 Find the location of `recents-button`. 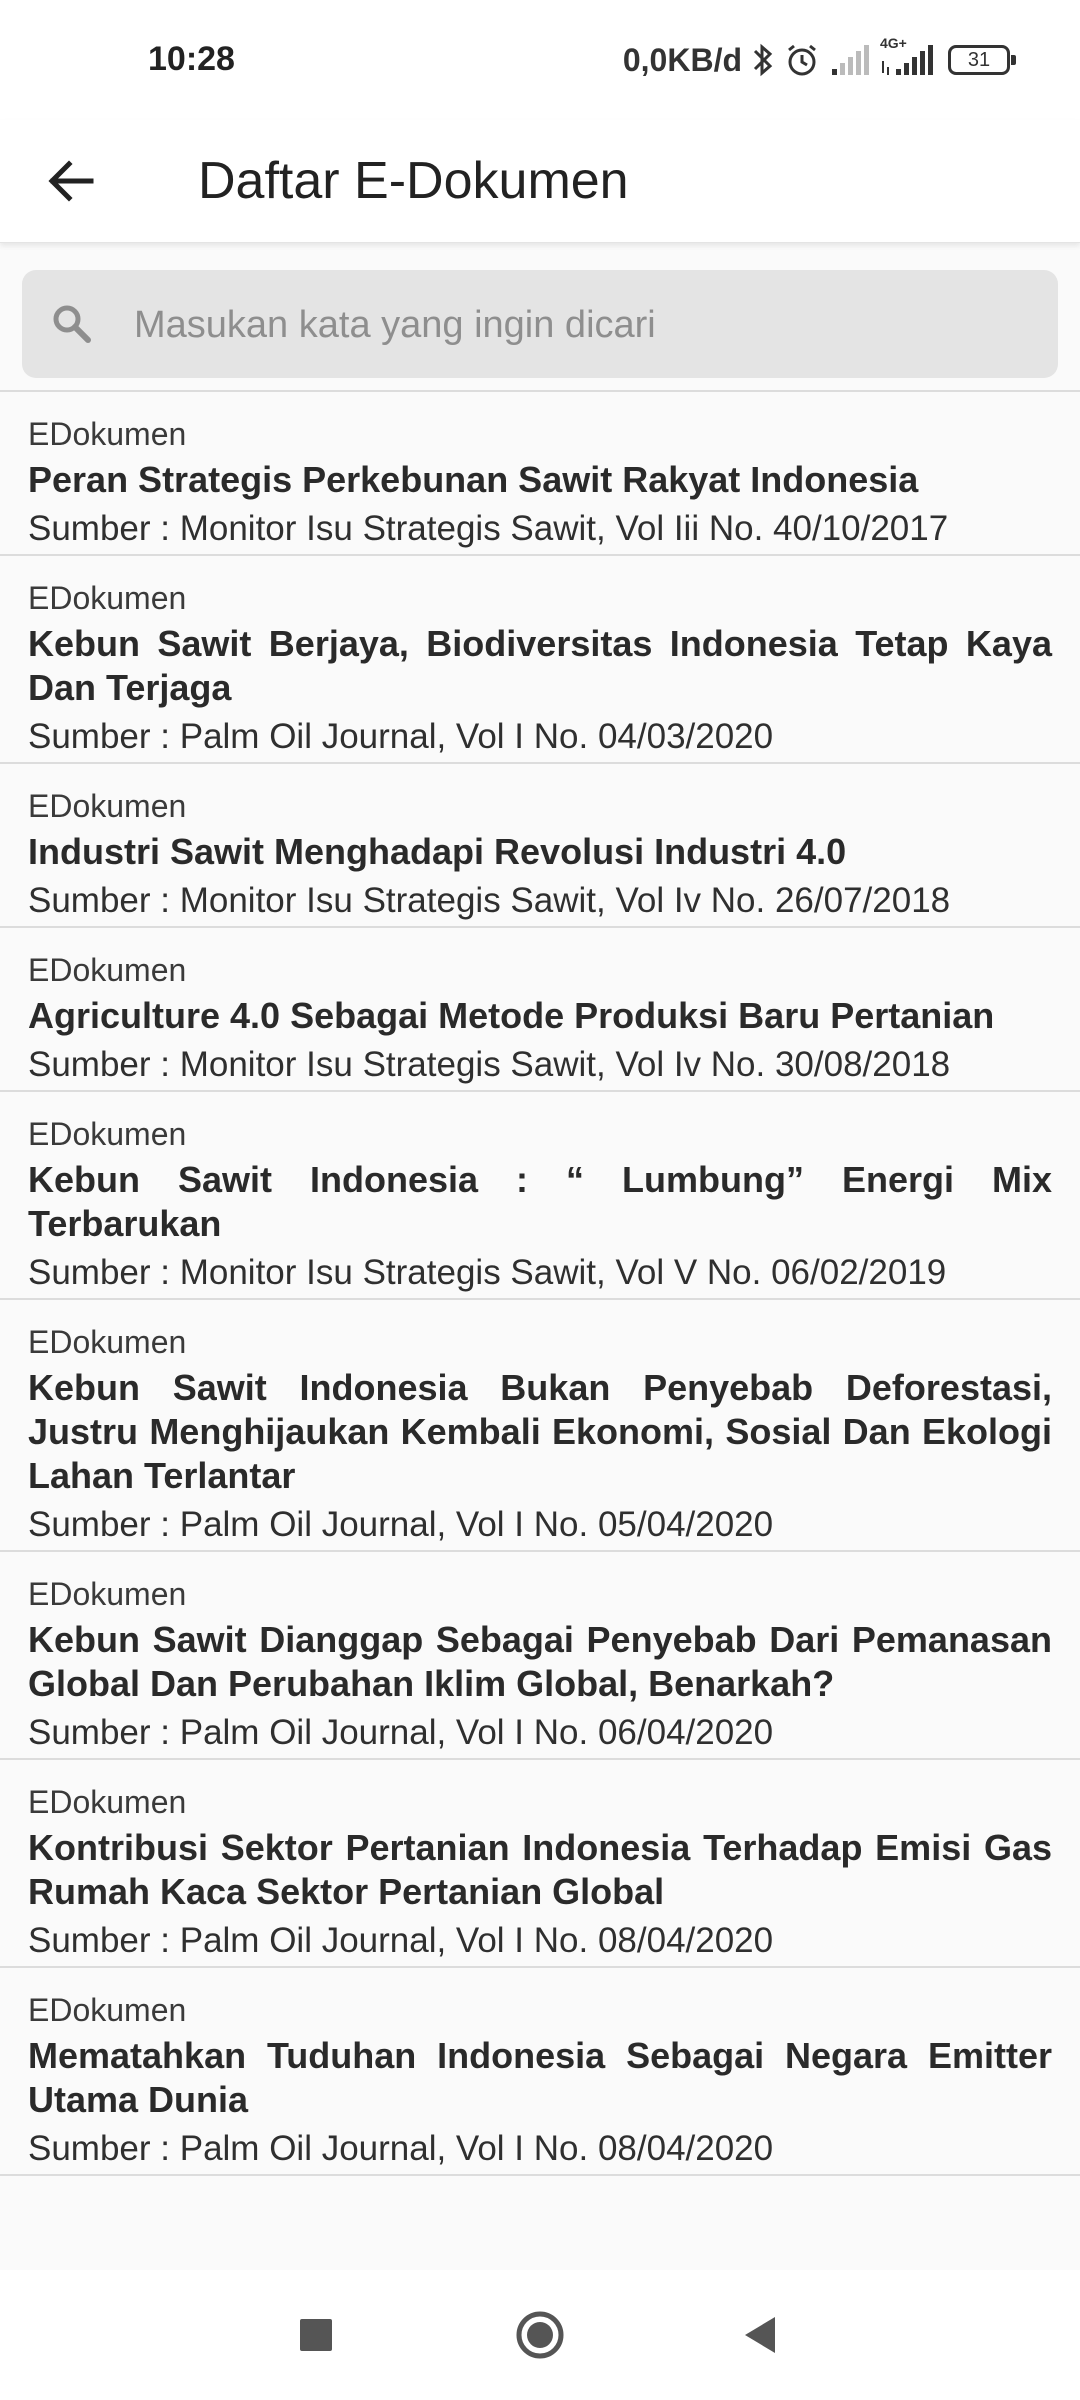

recents-button is located at coordinates (316, 2335).